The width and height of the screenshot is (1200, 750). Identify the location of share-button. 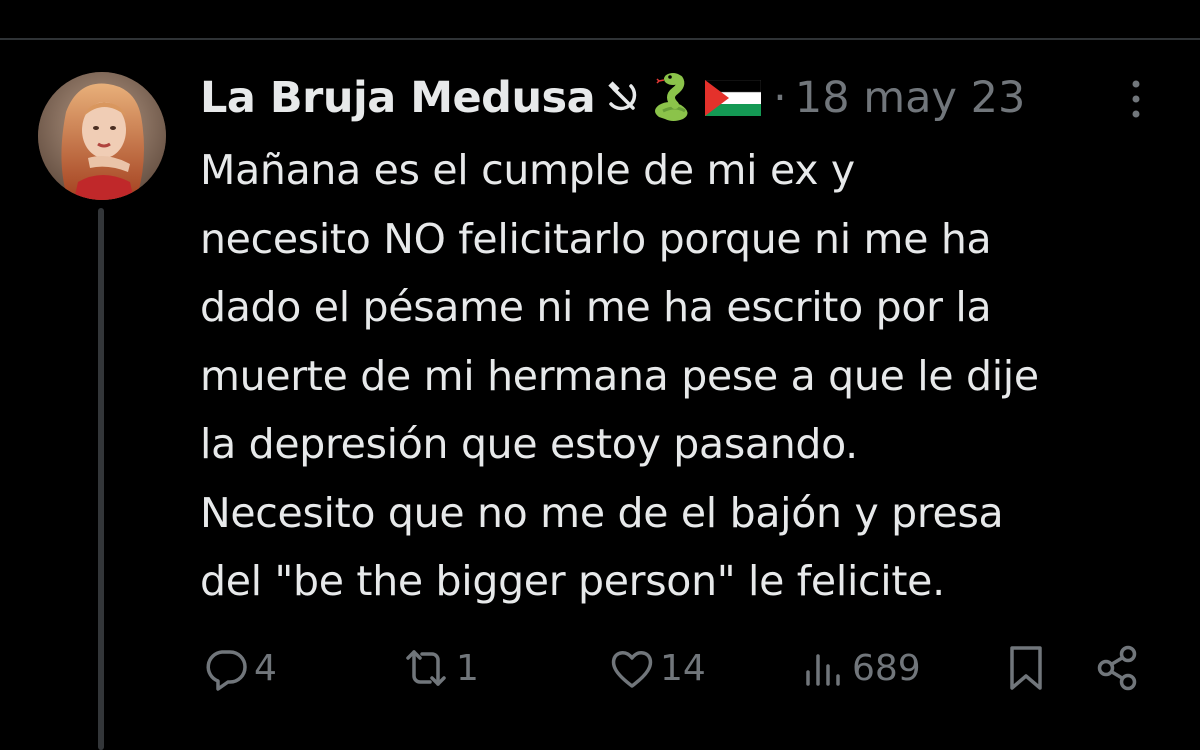
(1118, 668).